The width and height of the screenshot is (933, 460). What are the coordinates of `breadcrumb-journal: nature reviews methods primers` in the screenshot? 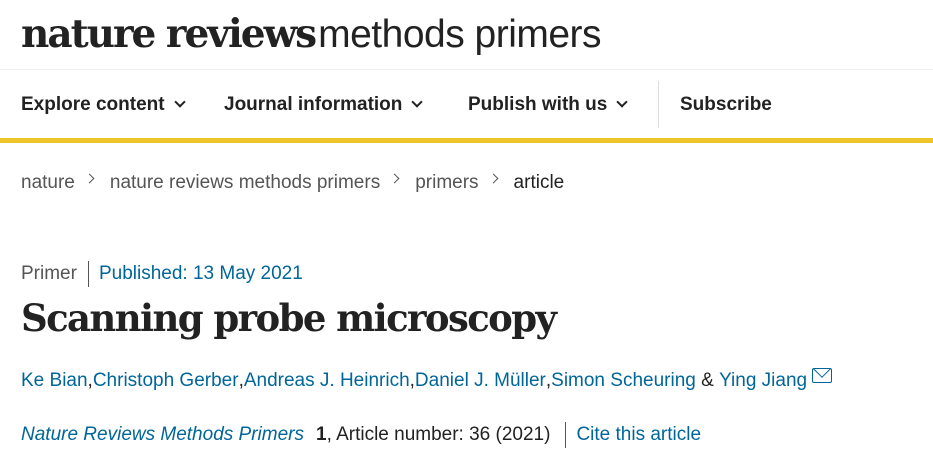 It's located at (245, 183).